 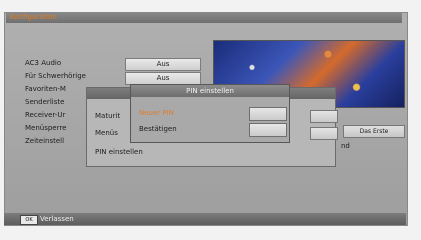 I want to click on channel-tag: Das Erste, so click(x=374, y=131).